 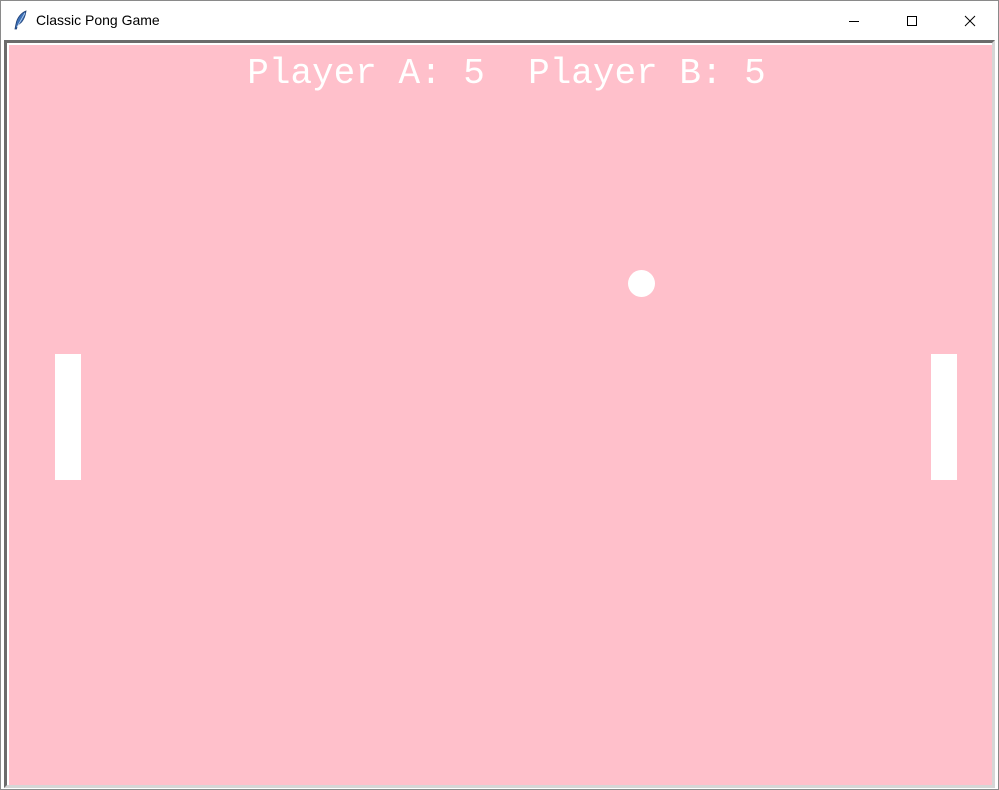 I want to click on minimize-button, so click(x=854, y=20).